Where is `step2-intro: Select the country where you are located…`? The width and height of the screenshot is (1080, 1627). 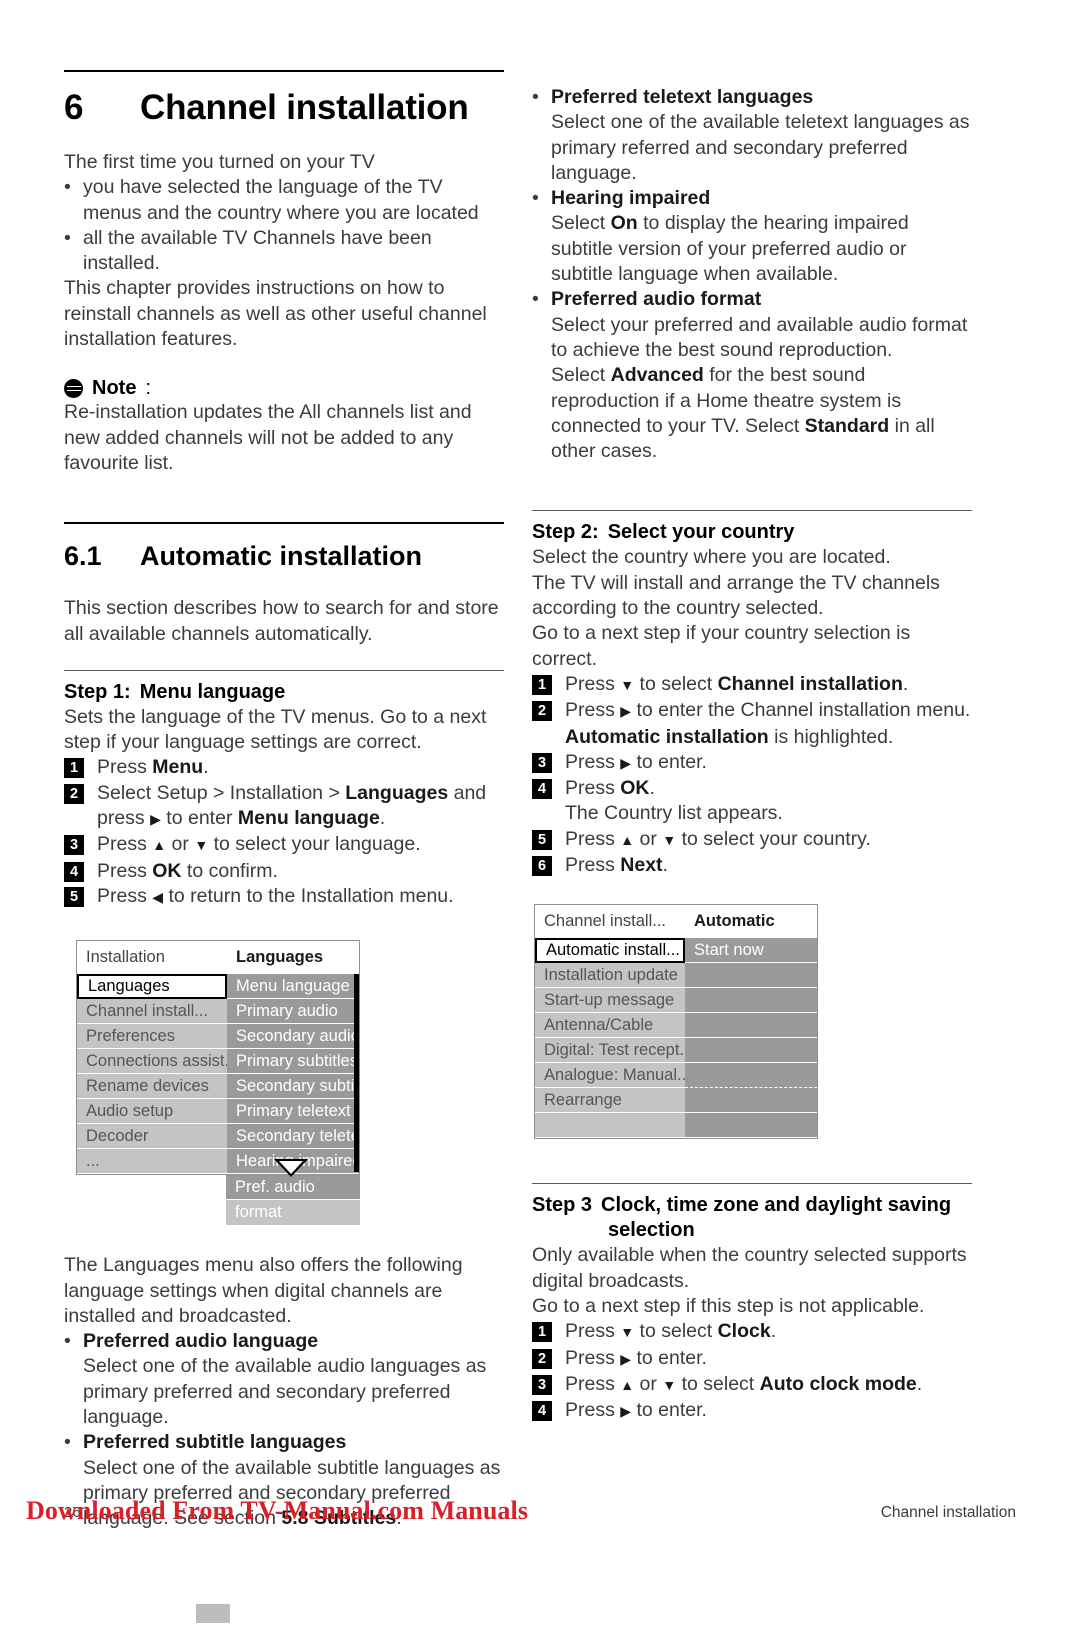
step2-intro: Select the country where you are located… is located at coordinates (752, 608).